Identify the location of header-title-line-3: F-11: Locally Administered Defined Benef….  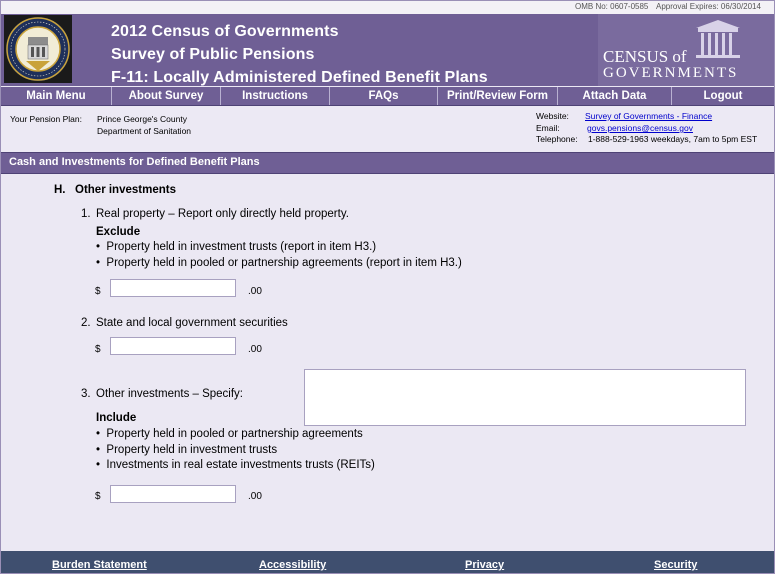
(299, 77).